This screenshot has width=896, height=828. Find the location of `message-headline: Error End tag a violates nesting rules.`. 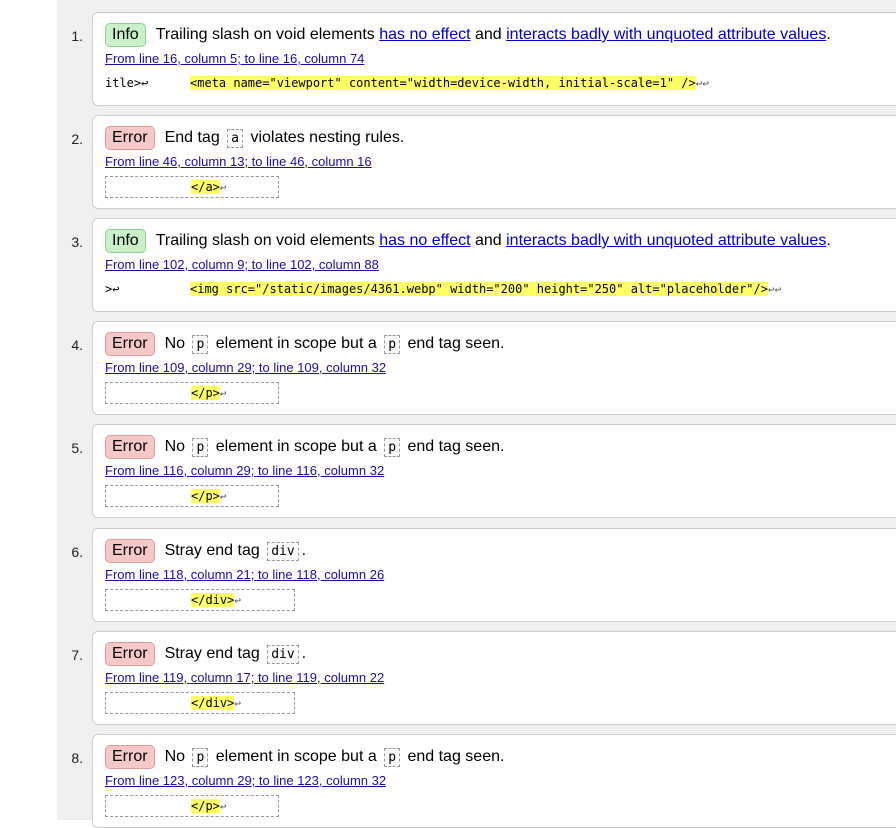

message-headline: Error End tag a violates nesting rules. is located at coordinates (254, 138).